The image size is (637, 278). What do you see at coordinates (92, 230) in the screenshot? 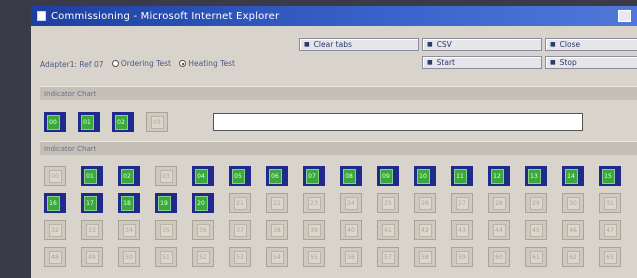
I see `indicator-cell: 33` at bounding box center [92, 230].